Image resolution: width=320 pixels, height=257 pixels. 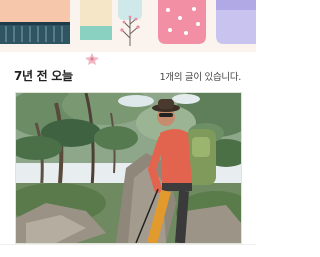 I want to click on post-count-text: 1개의 글이 있습니다., so click(x=201, y=76).